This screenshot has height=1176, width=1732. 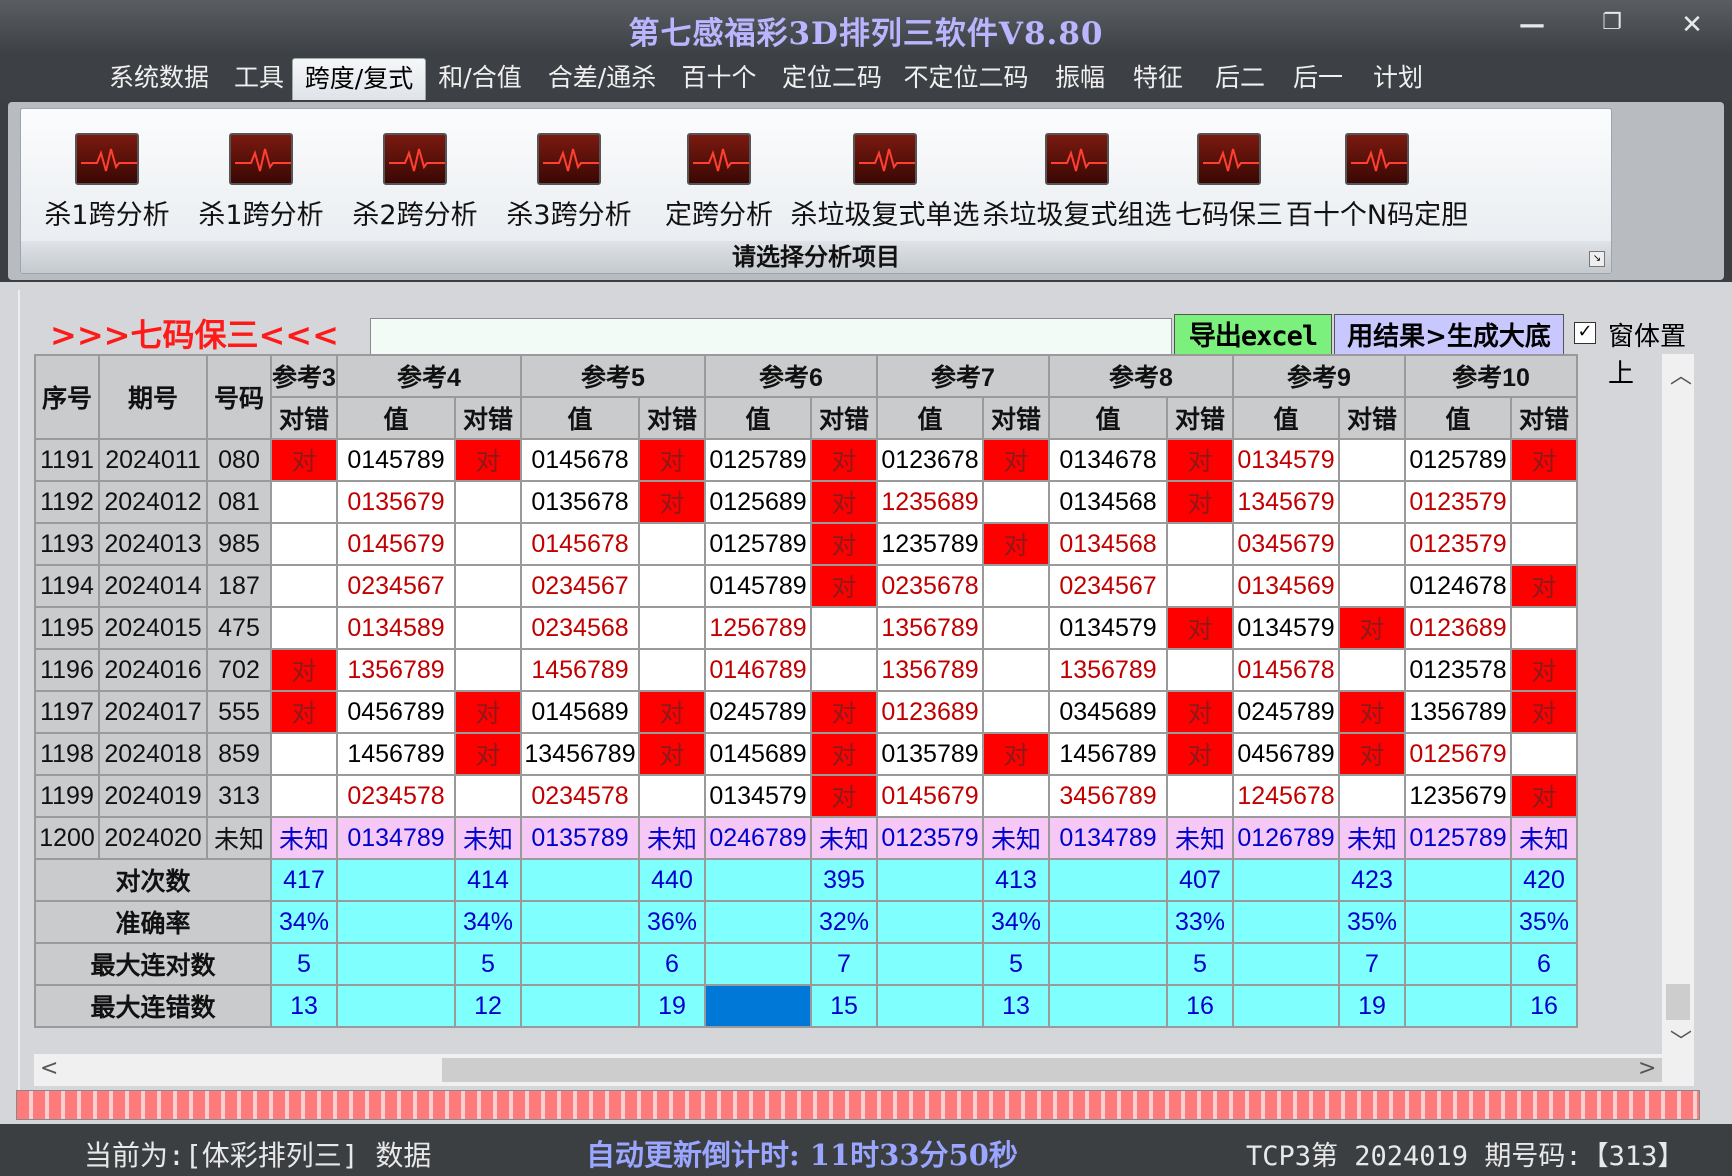 I want to click on ribbon-button: 杀垃圾复式单选, so click(x=885, y=182).